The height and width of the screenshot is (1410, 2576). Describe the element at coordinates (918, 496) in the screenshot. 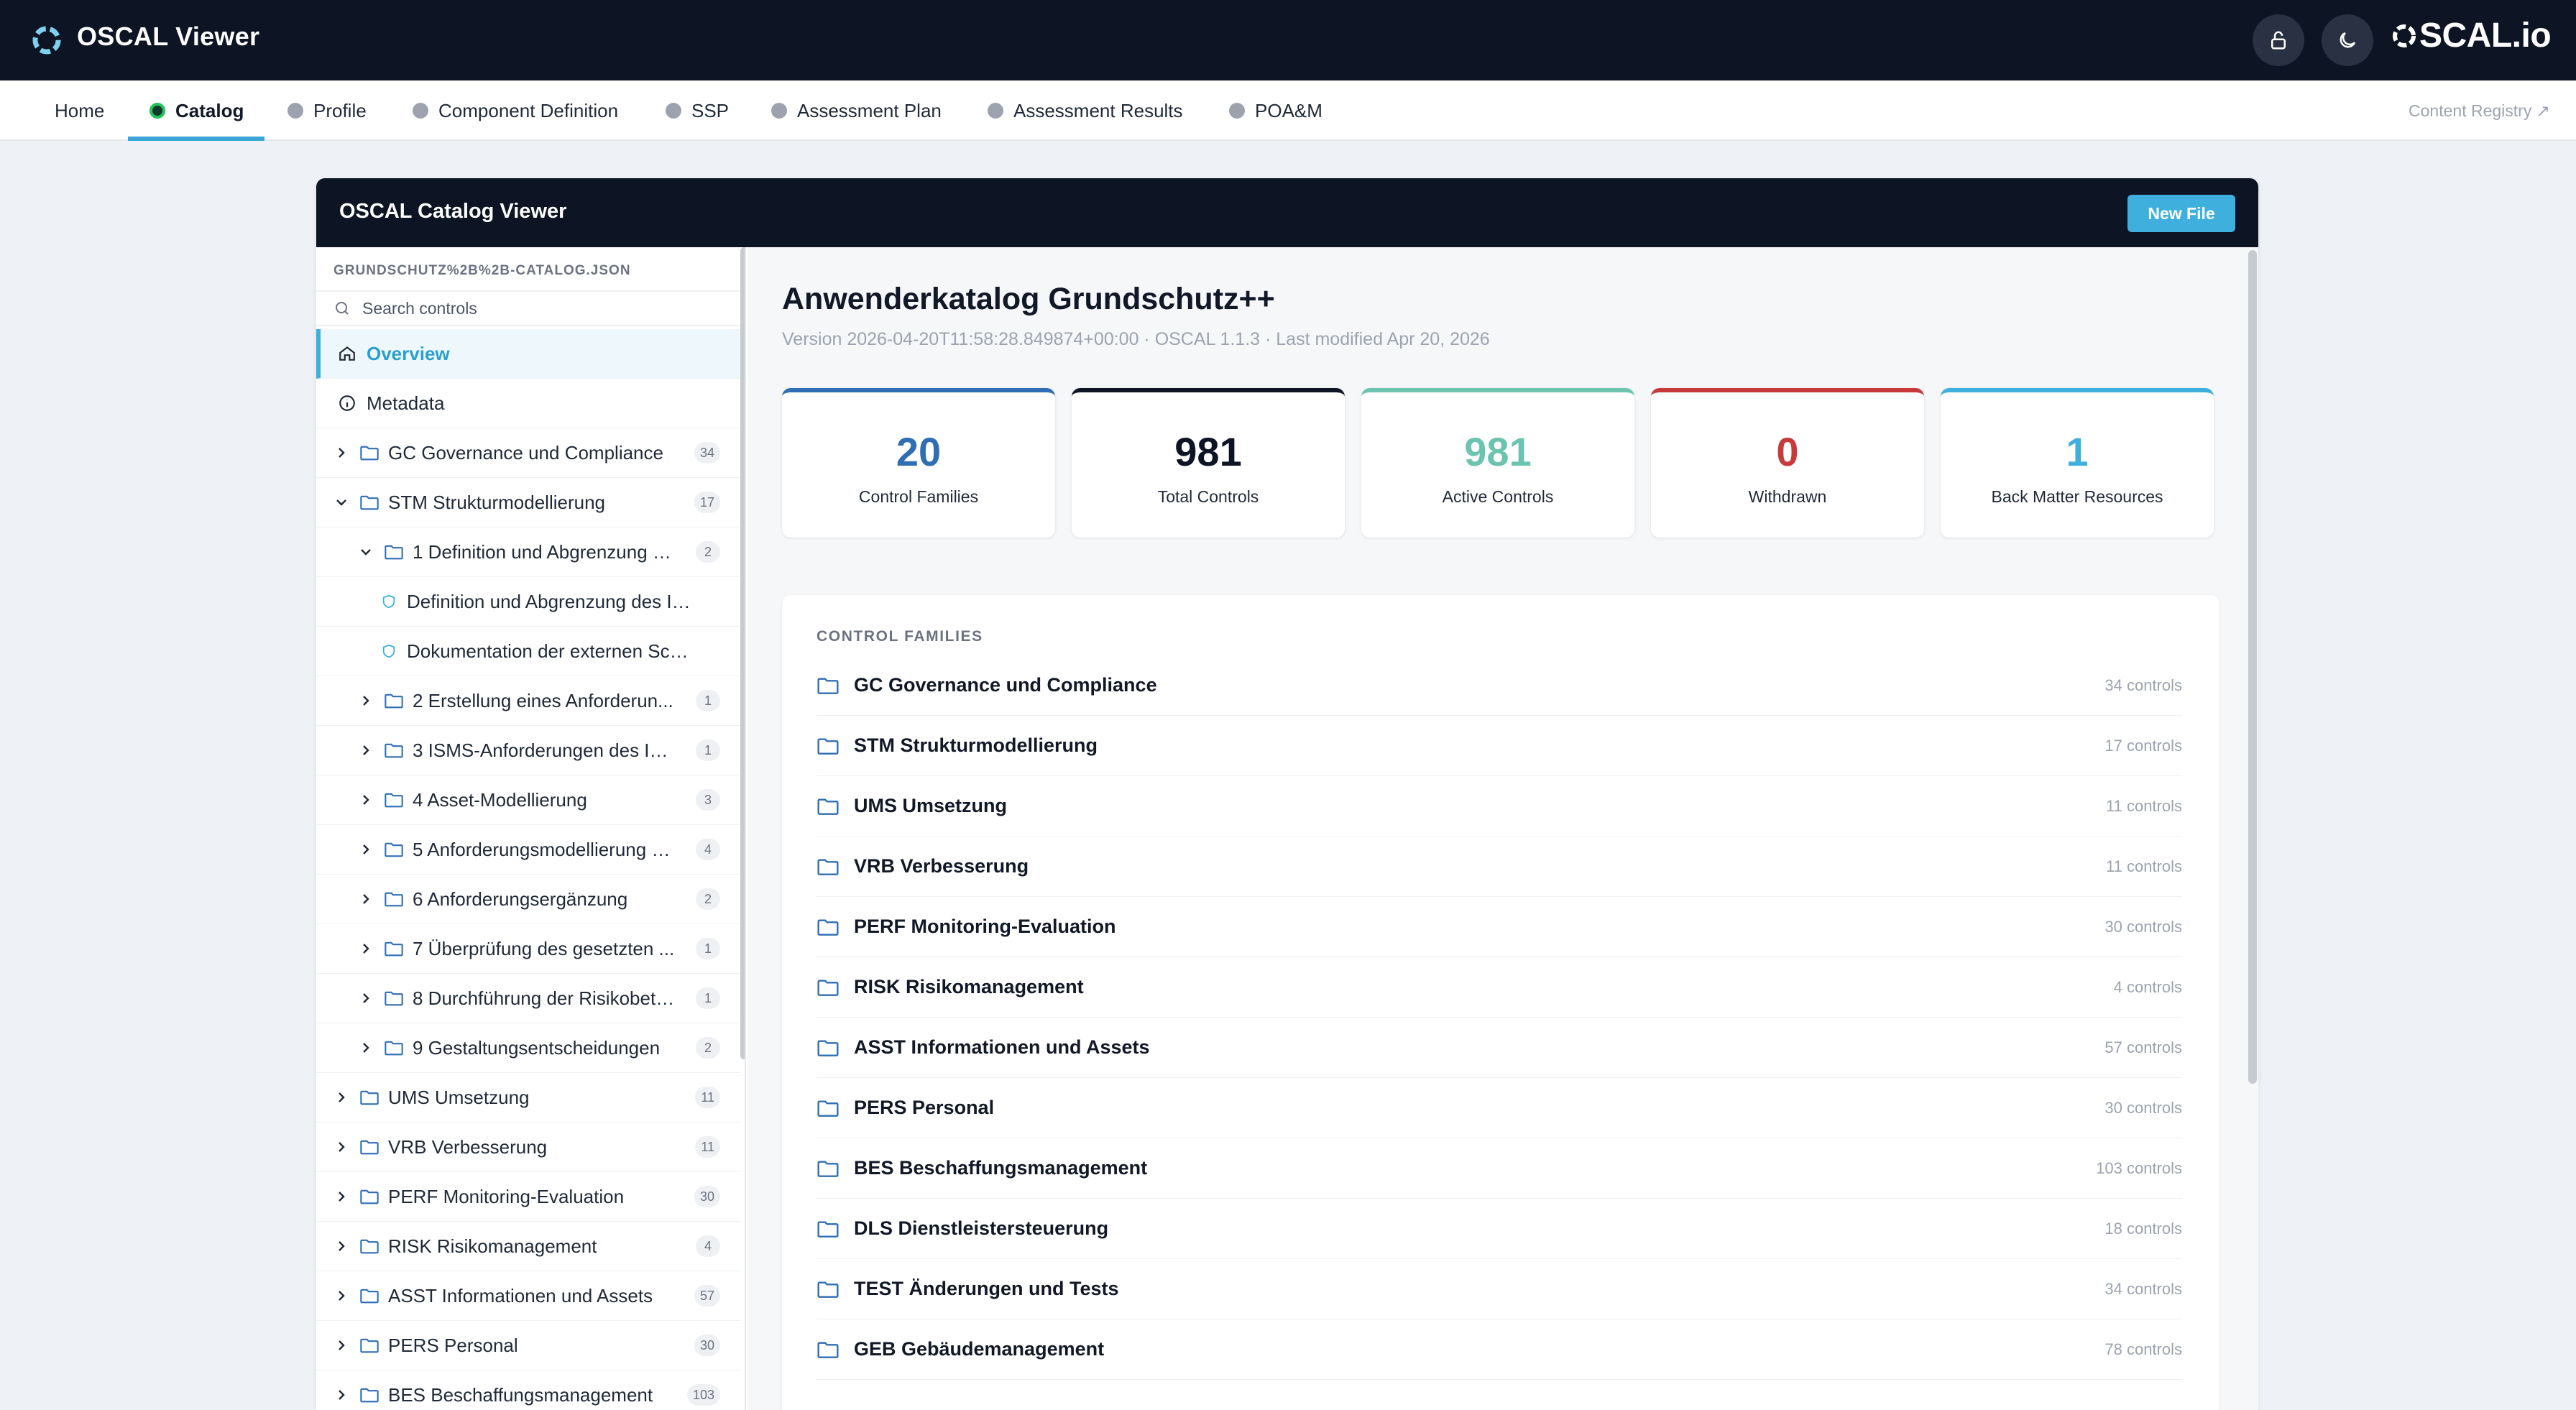

I see `stat-label: Control Families` at that location.